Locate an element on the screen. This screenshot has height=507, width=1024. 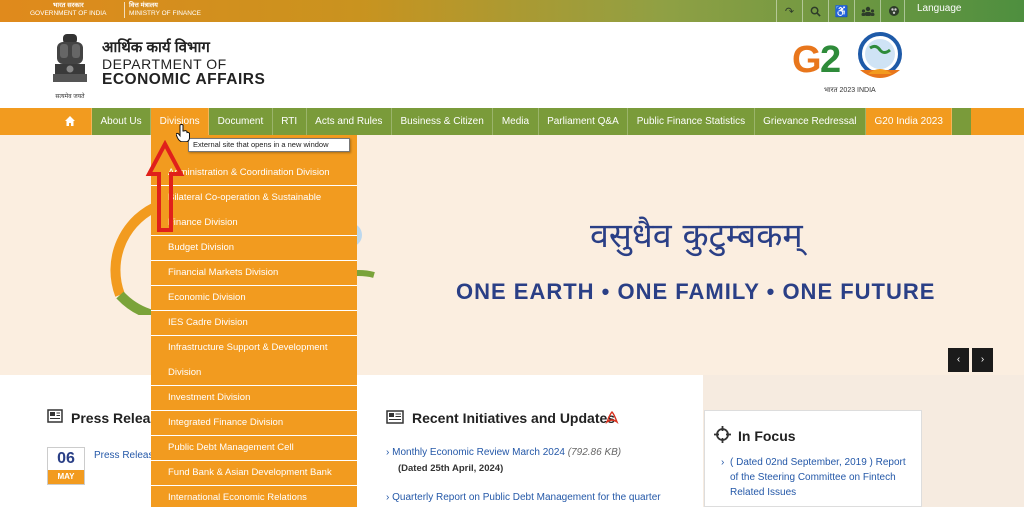
contrast-icon is located at coordinates (893, 11).